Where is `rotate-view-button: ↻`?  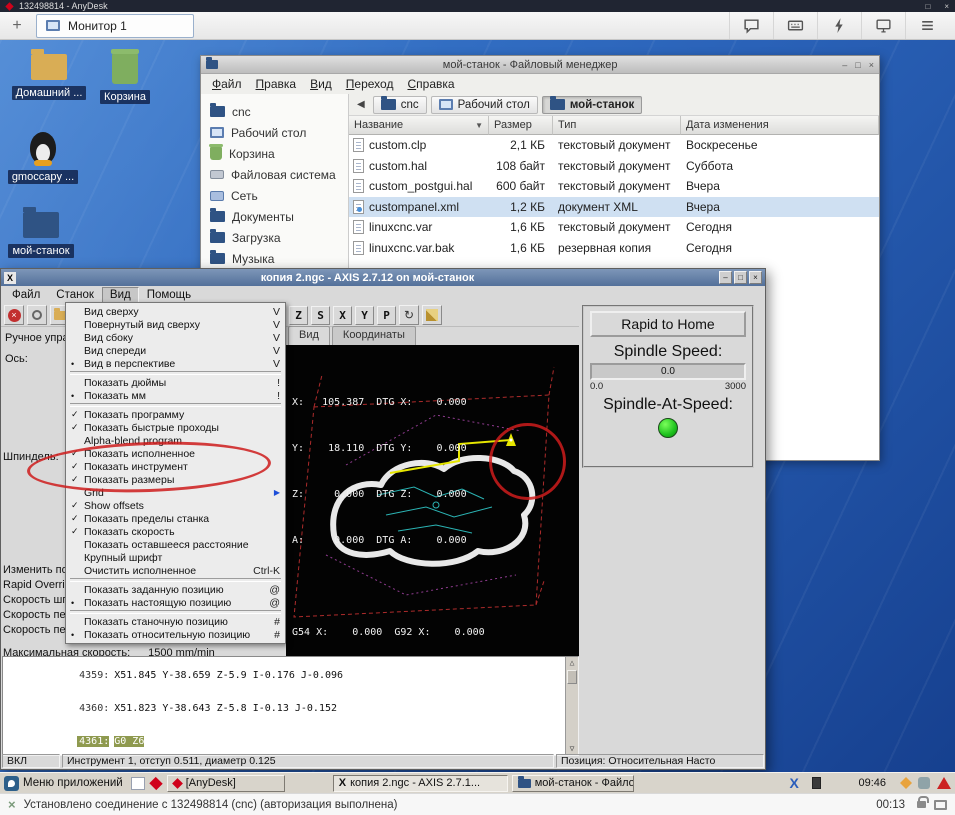
rotate-view-button: ↻ is located at coordinates (409, 315).